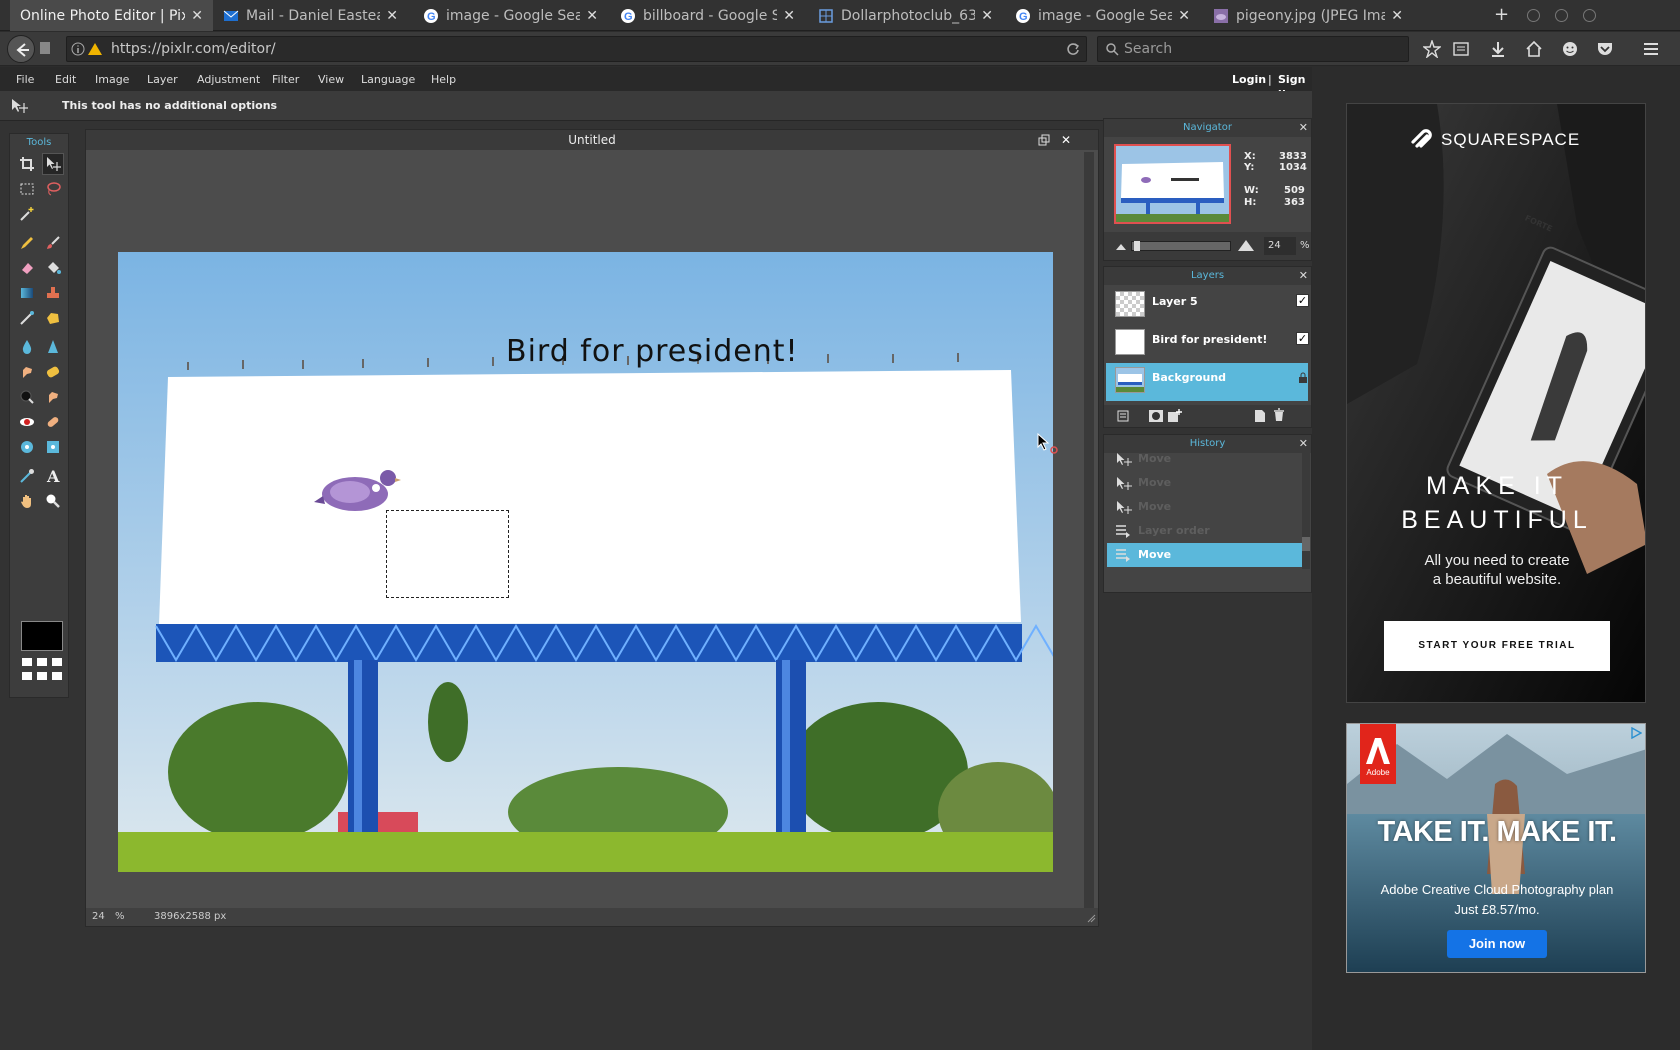  What do you see at coordinates (1605, 49) in the screenshot?
I see `pocket-icon` at bounding box center [1605, 49].